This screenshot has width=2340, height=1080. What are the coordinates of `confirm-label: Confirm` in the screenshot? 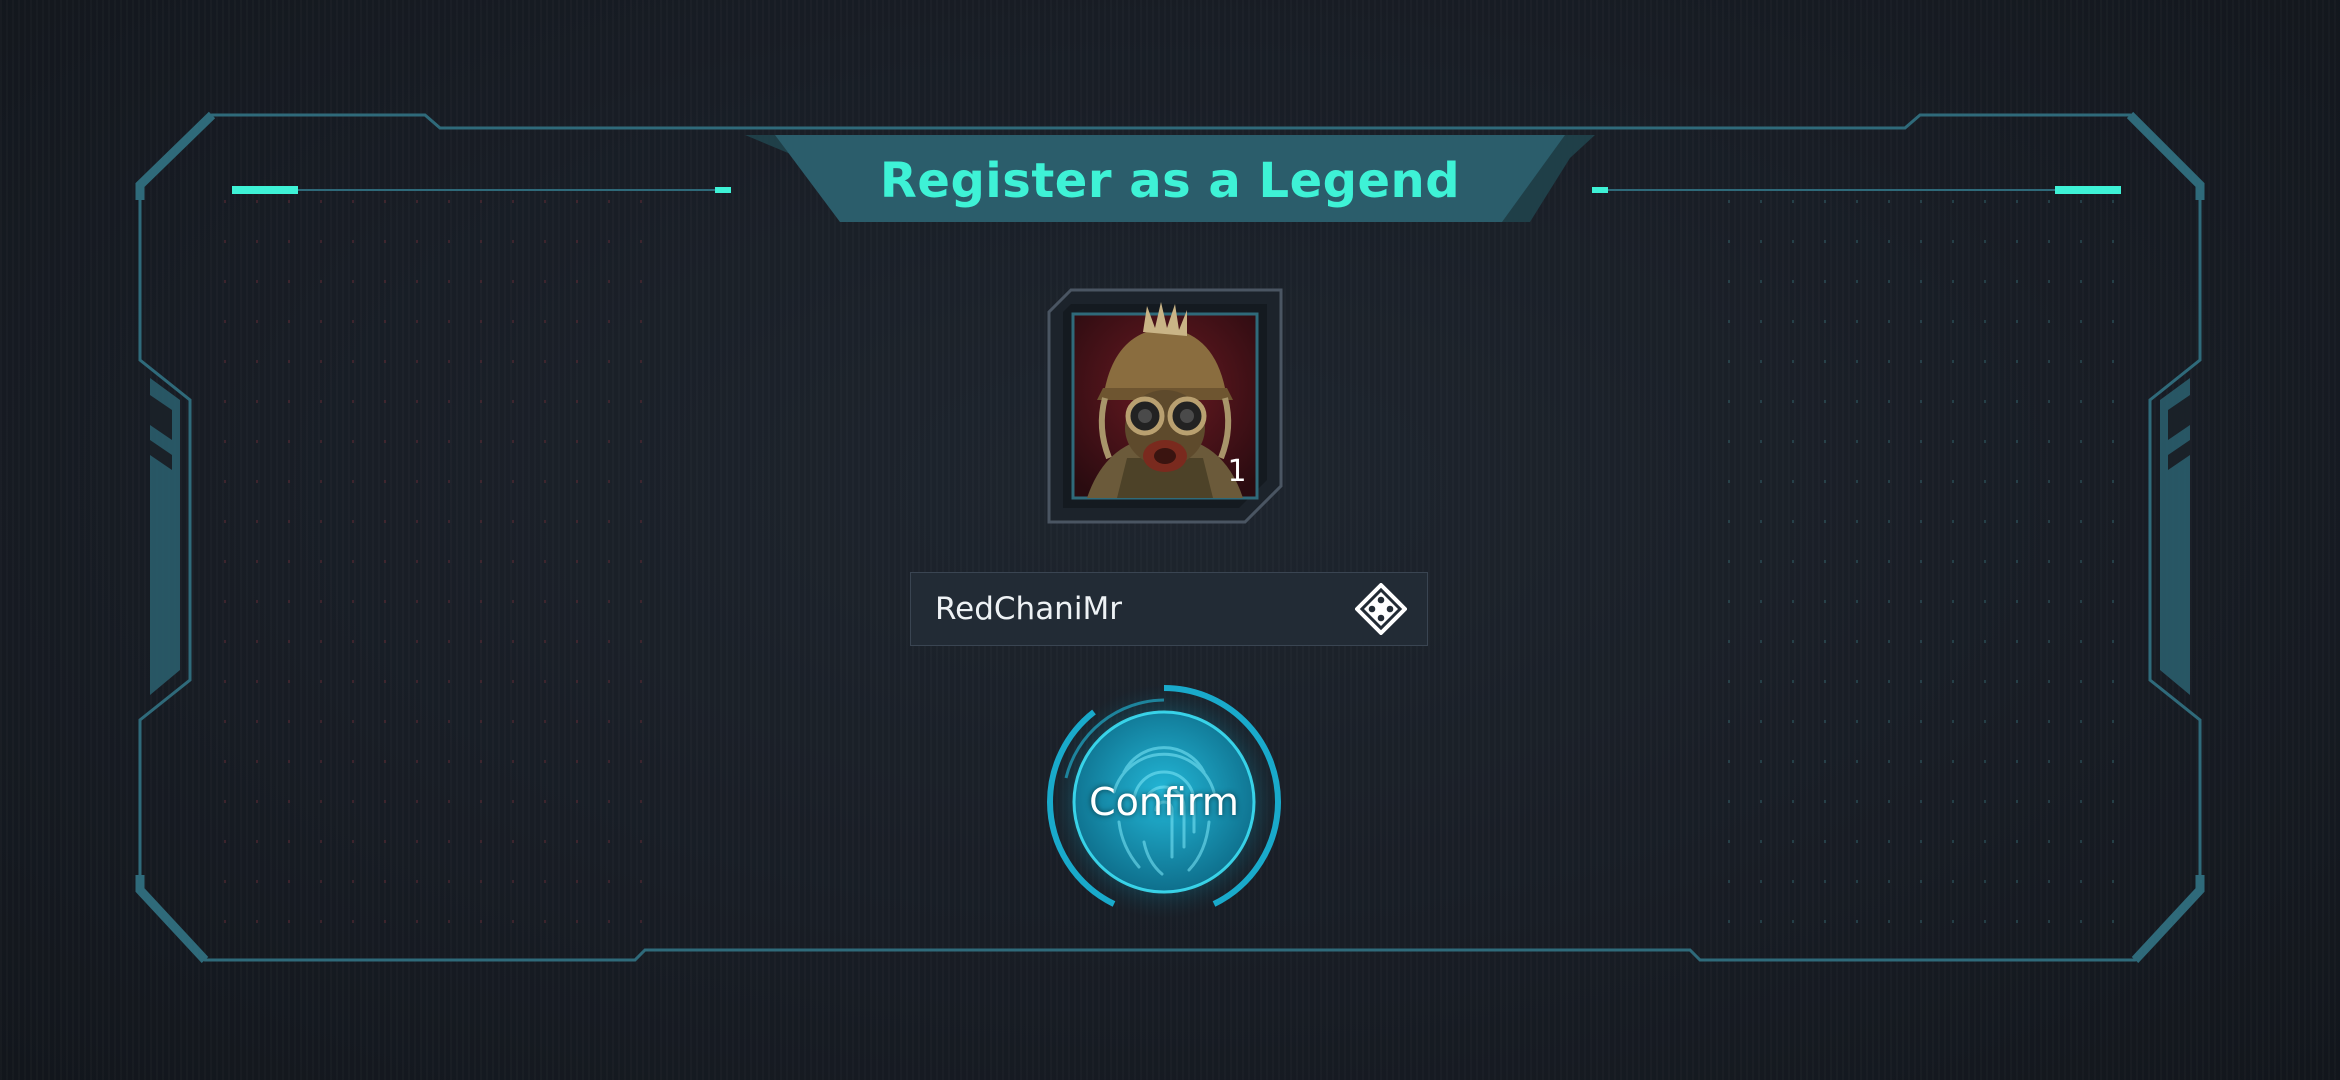 It's located at (1164, 802).